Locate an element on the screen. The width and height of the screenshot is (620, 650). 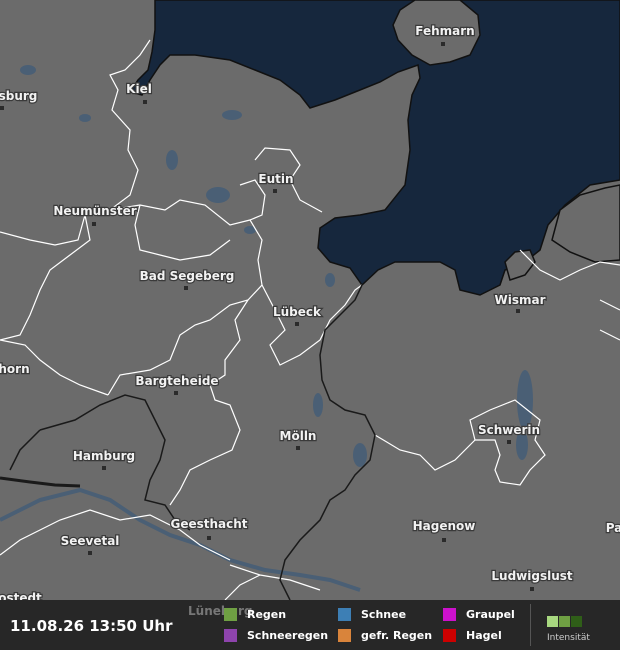
legend-label-gefr-regen: gefr. Regen is located at coordinates (397, 635).